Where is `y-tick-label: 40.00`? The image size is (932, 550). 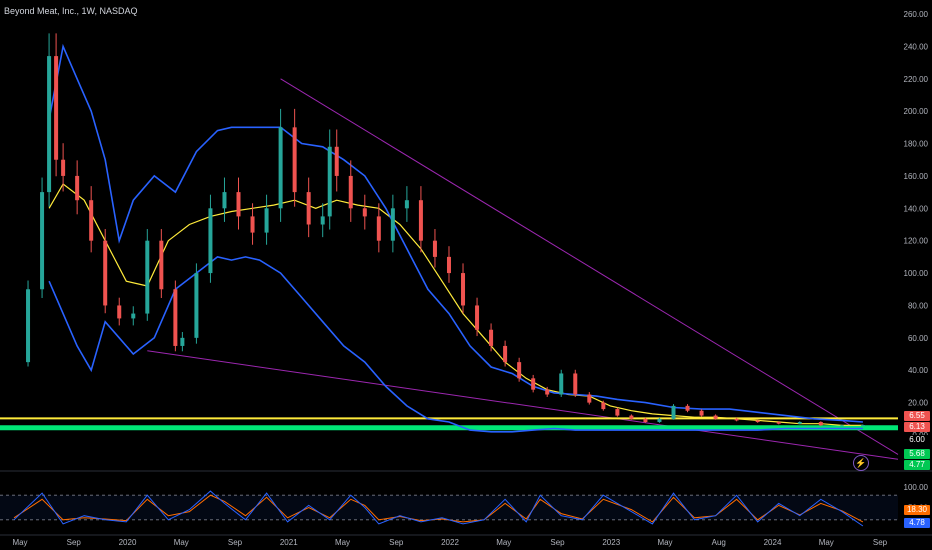 y-tick-label: 40.00 is located at coordinates (918, 370).